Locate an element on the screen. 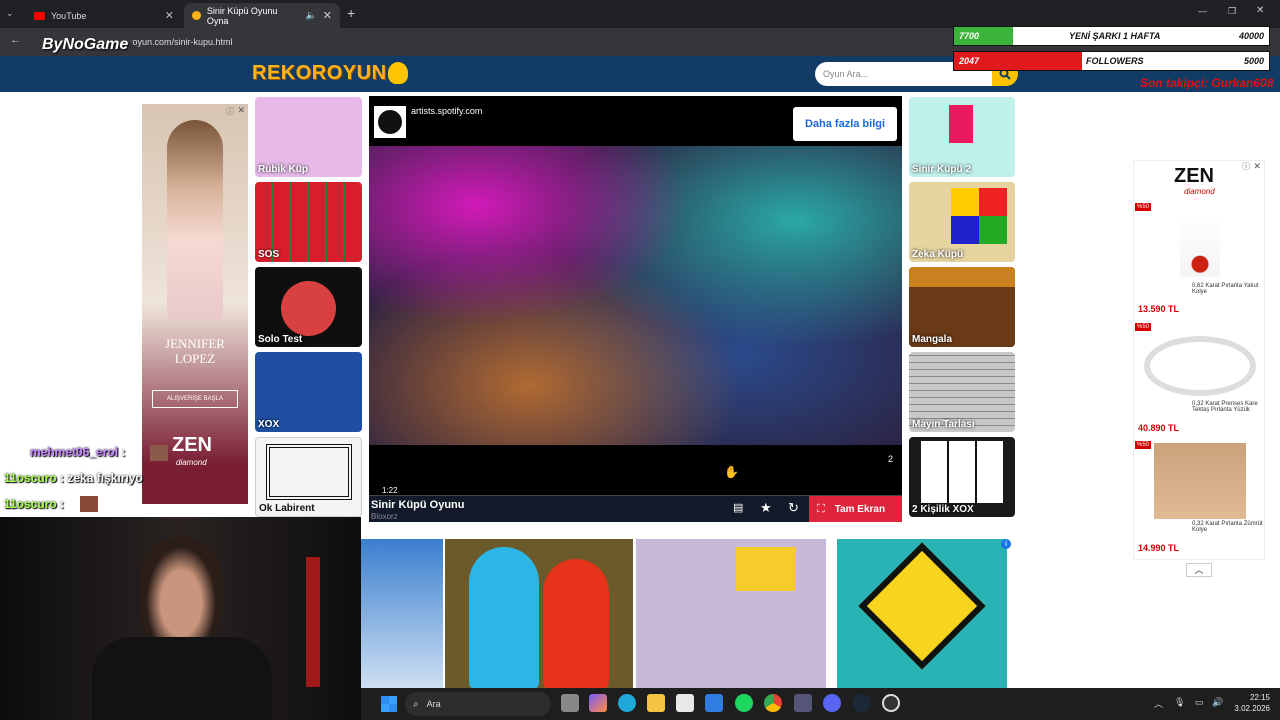  game-tile-zeka-kupu: Zeka Küpü is located at coordinates (962, 222).